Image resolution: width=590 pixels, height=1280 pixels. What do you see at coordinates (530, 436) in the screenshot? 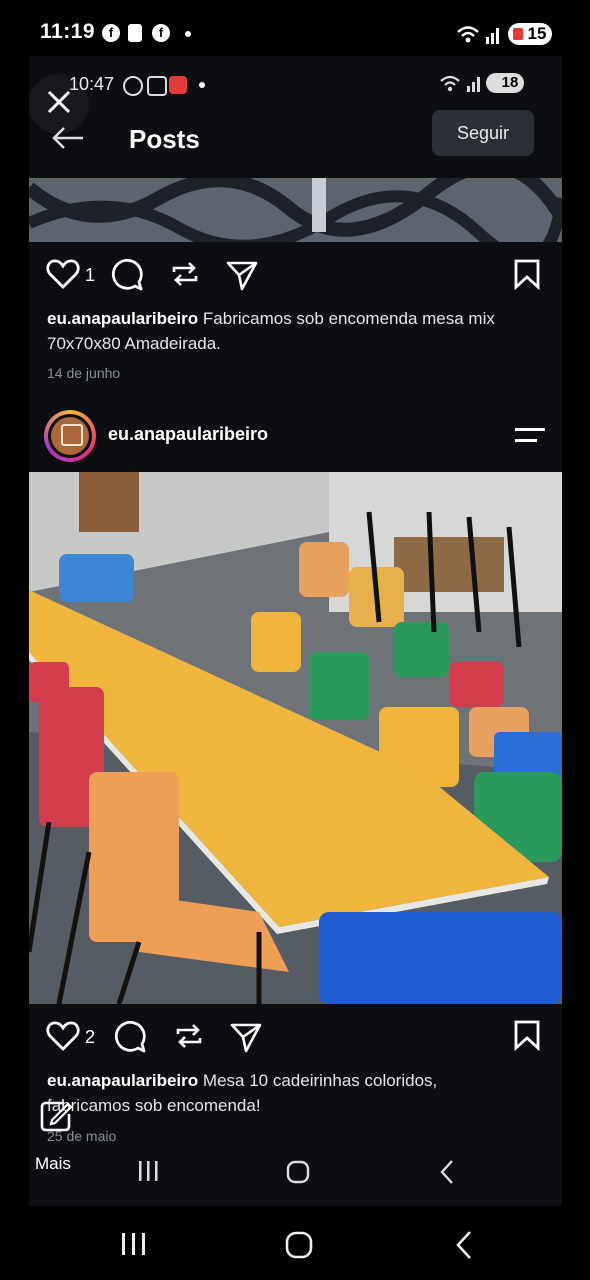
I see `more-options-icon` at bounding box center [530, 436].